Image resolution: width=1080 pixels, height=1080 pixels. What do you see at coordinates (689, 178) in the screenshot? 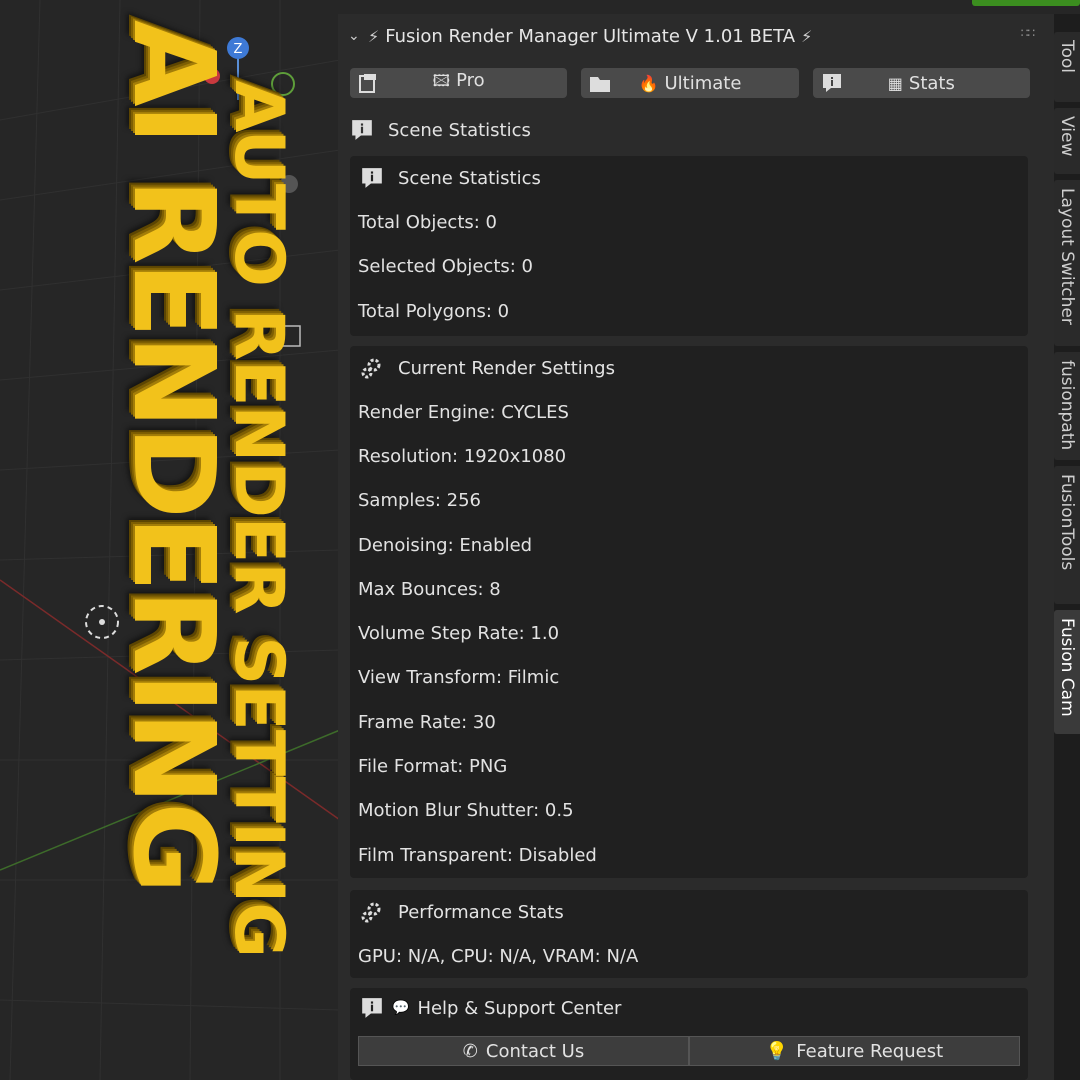
I see `section-header: Scene Statistics` at bounding box center [689, 178].